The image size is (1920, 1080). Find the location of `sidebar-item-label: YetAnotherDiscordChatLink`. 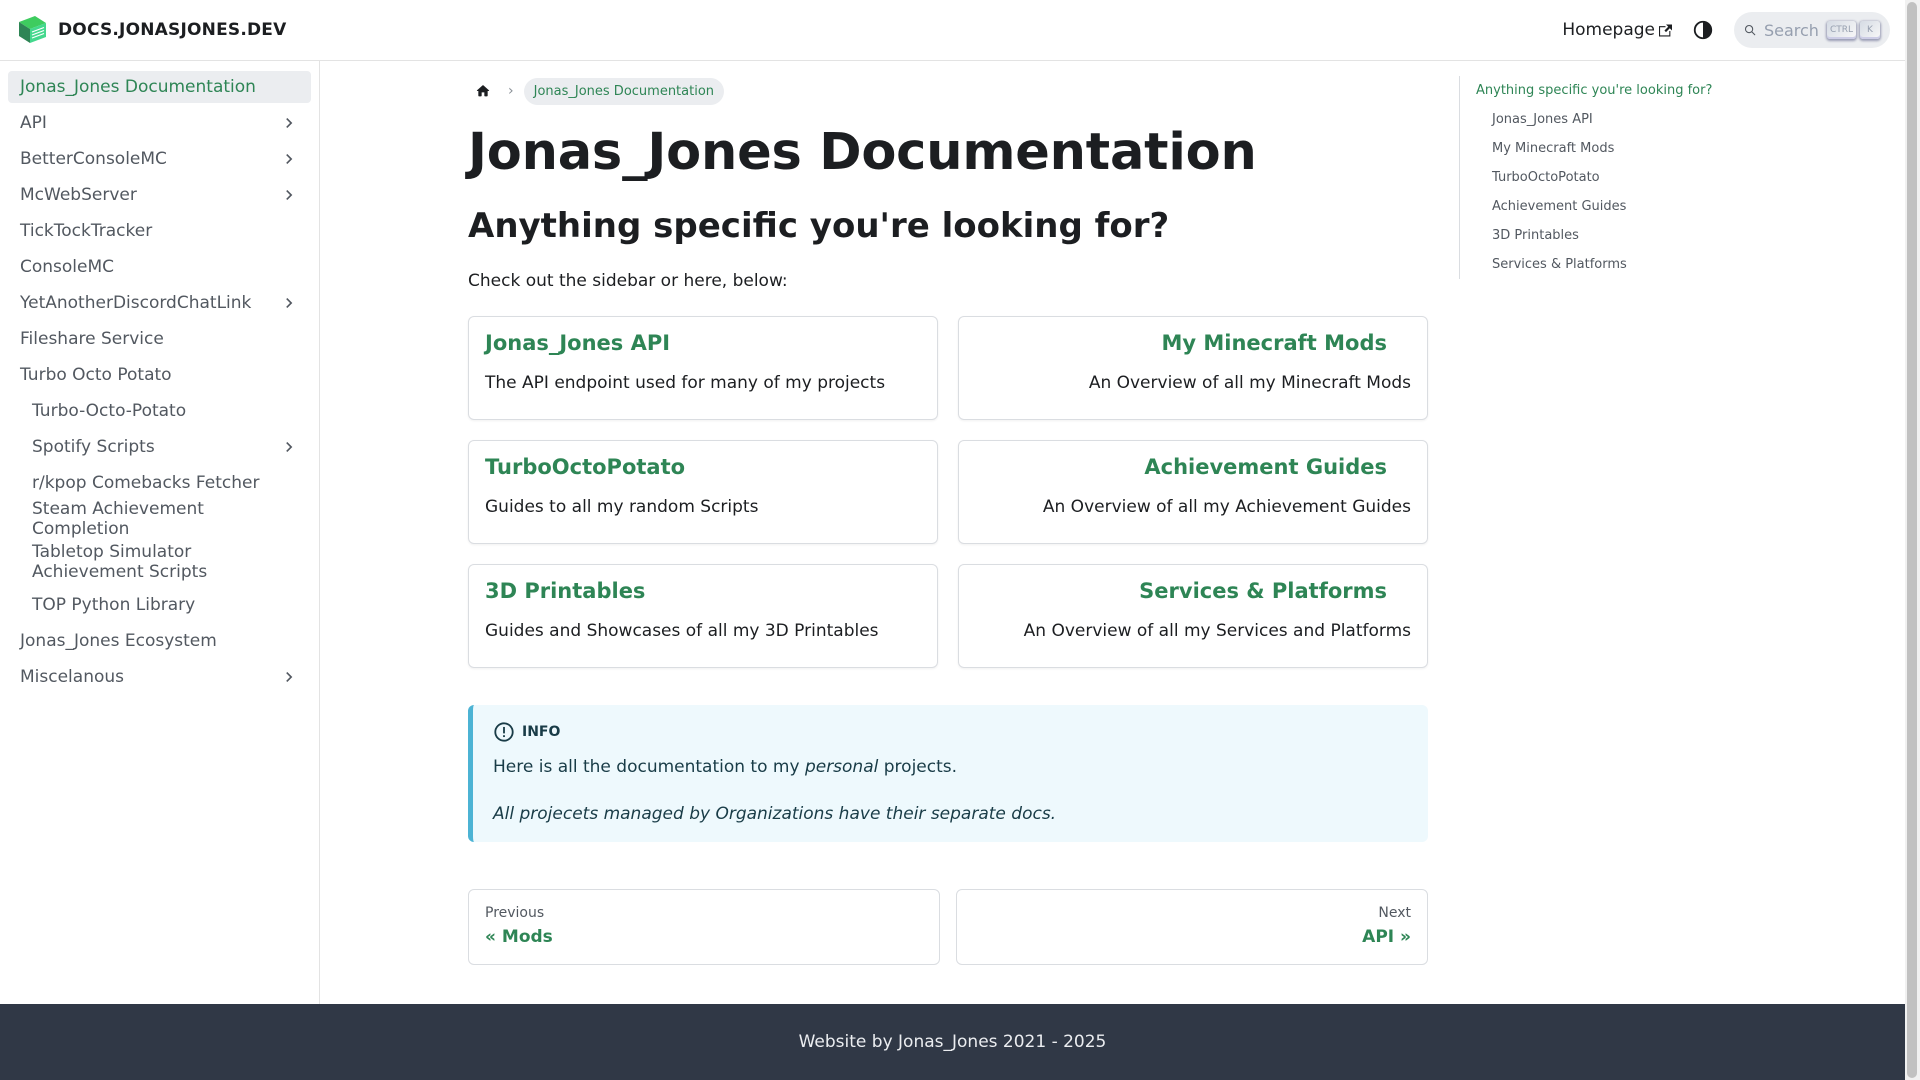

sidebar-item-label: YetAnotherDiscordChatLink is located at coordinates (136, 303).